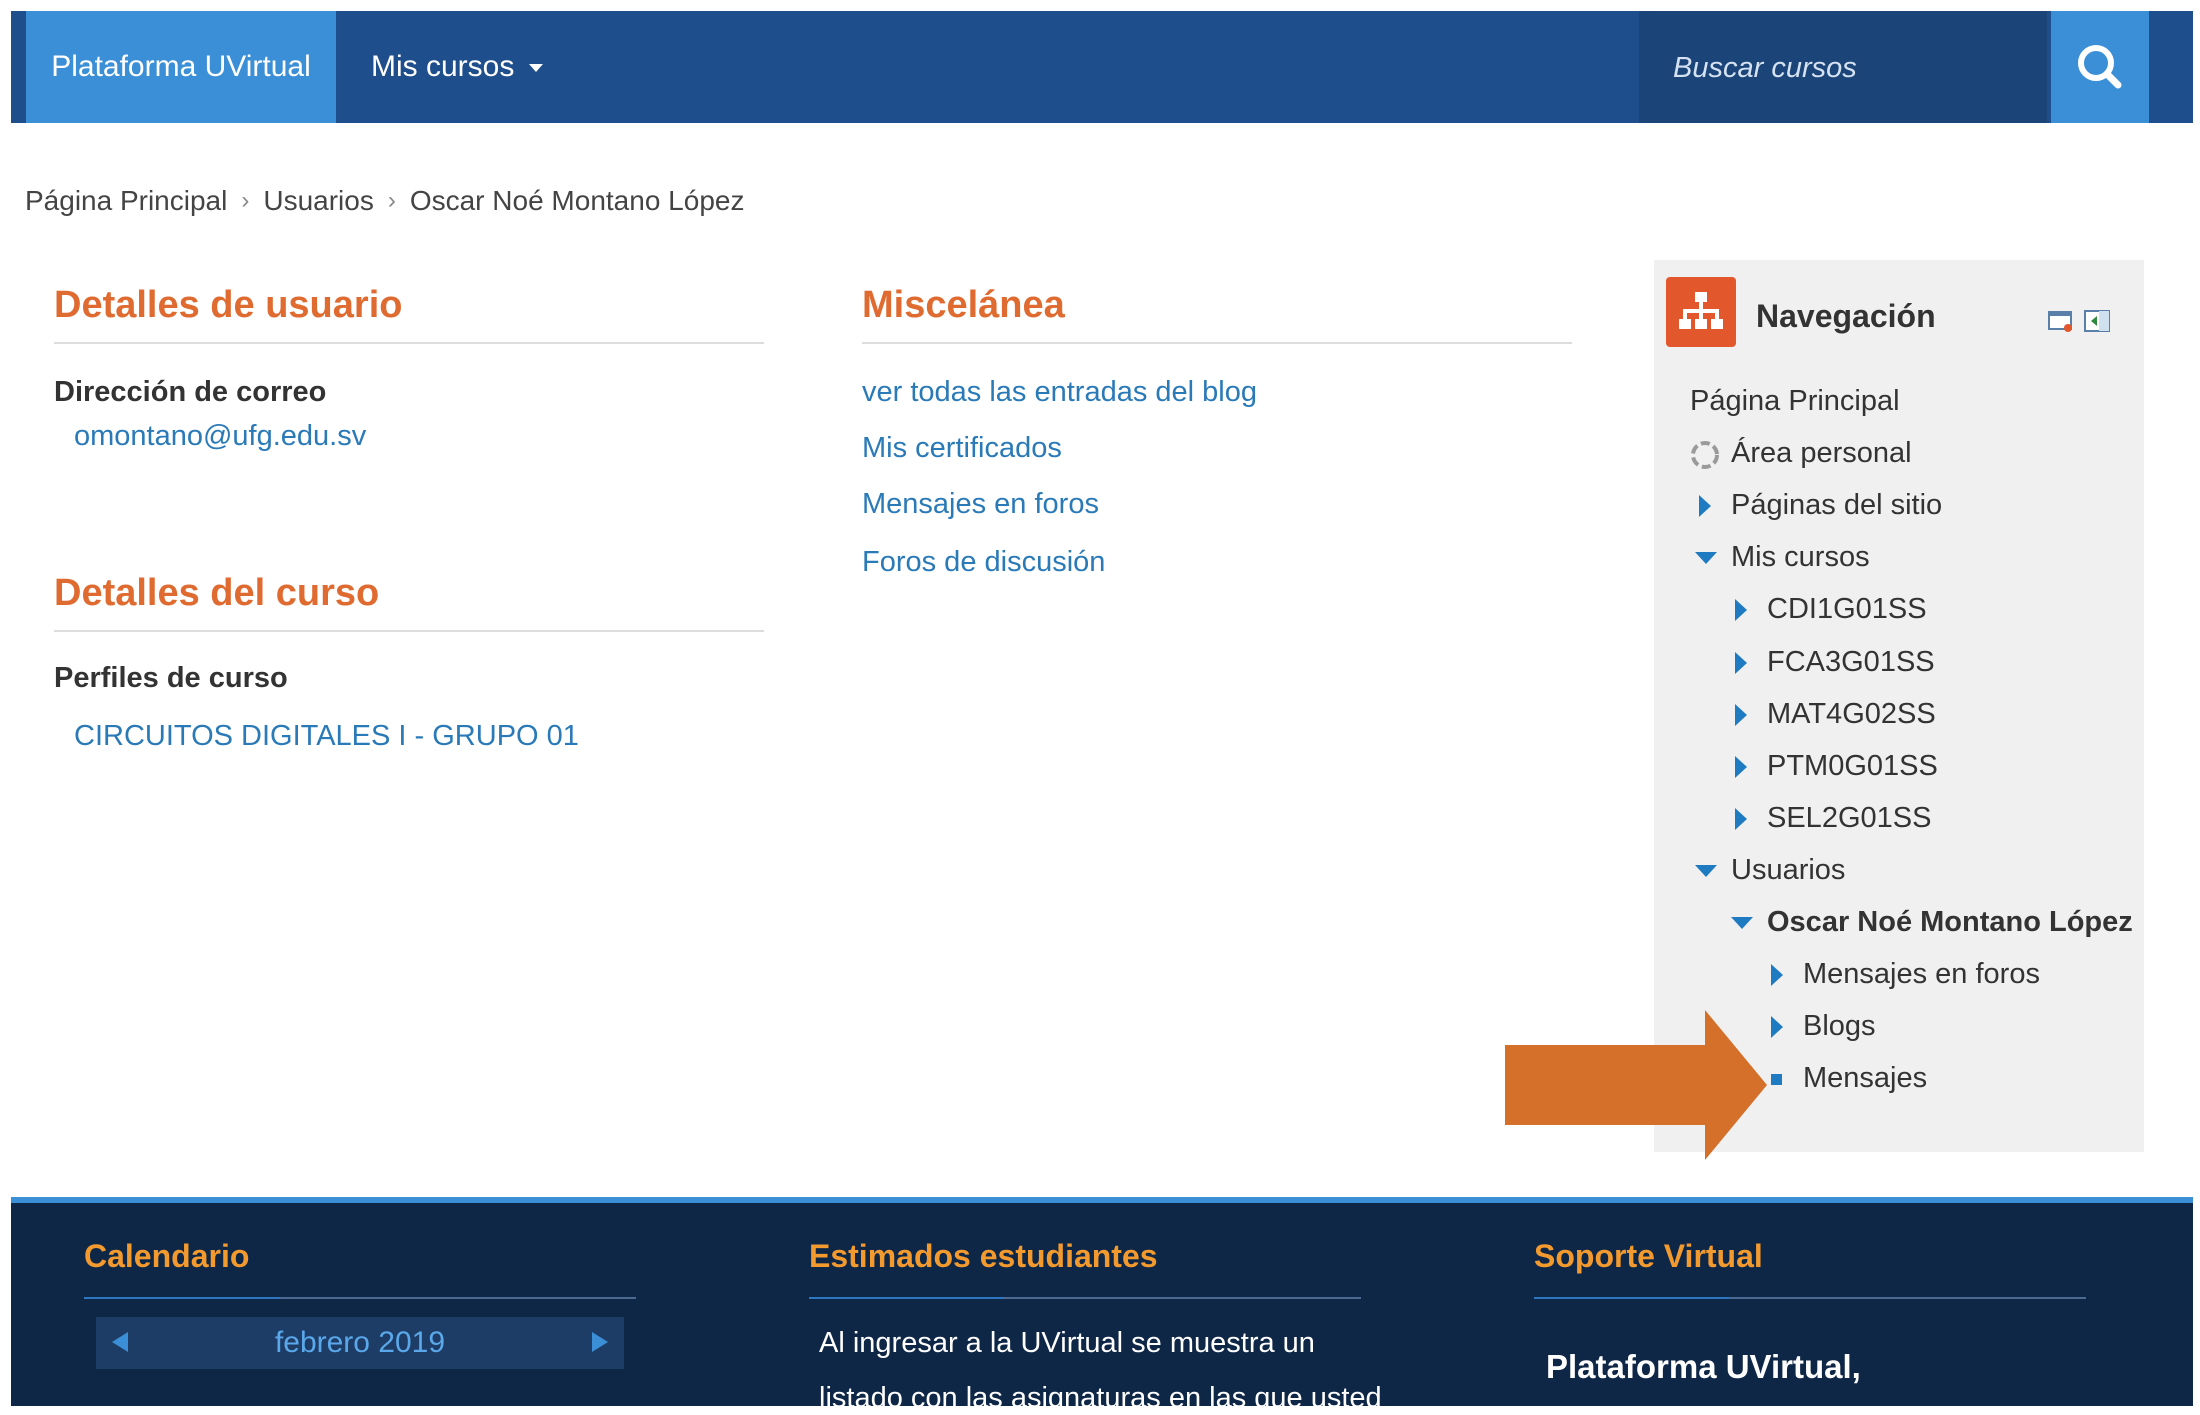  Describe the element at coordinates (1795, 401) in the screenshot. I see `nav-item-home: Página Principal` at that location.